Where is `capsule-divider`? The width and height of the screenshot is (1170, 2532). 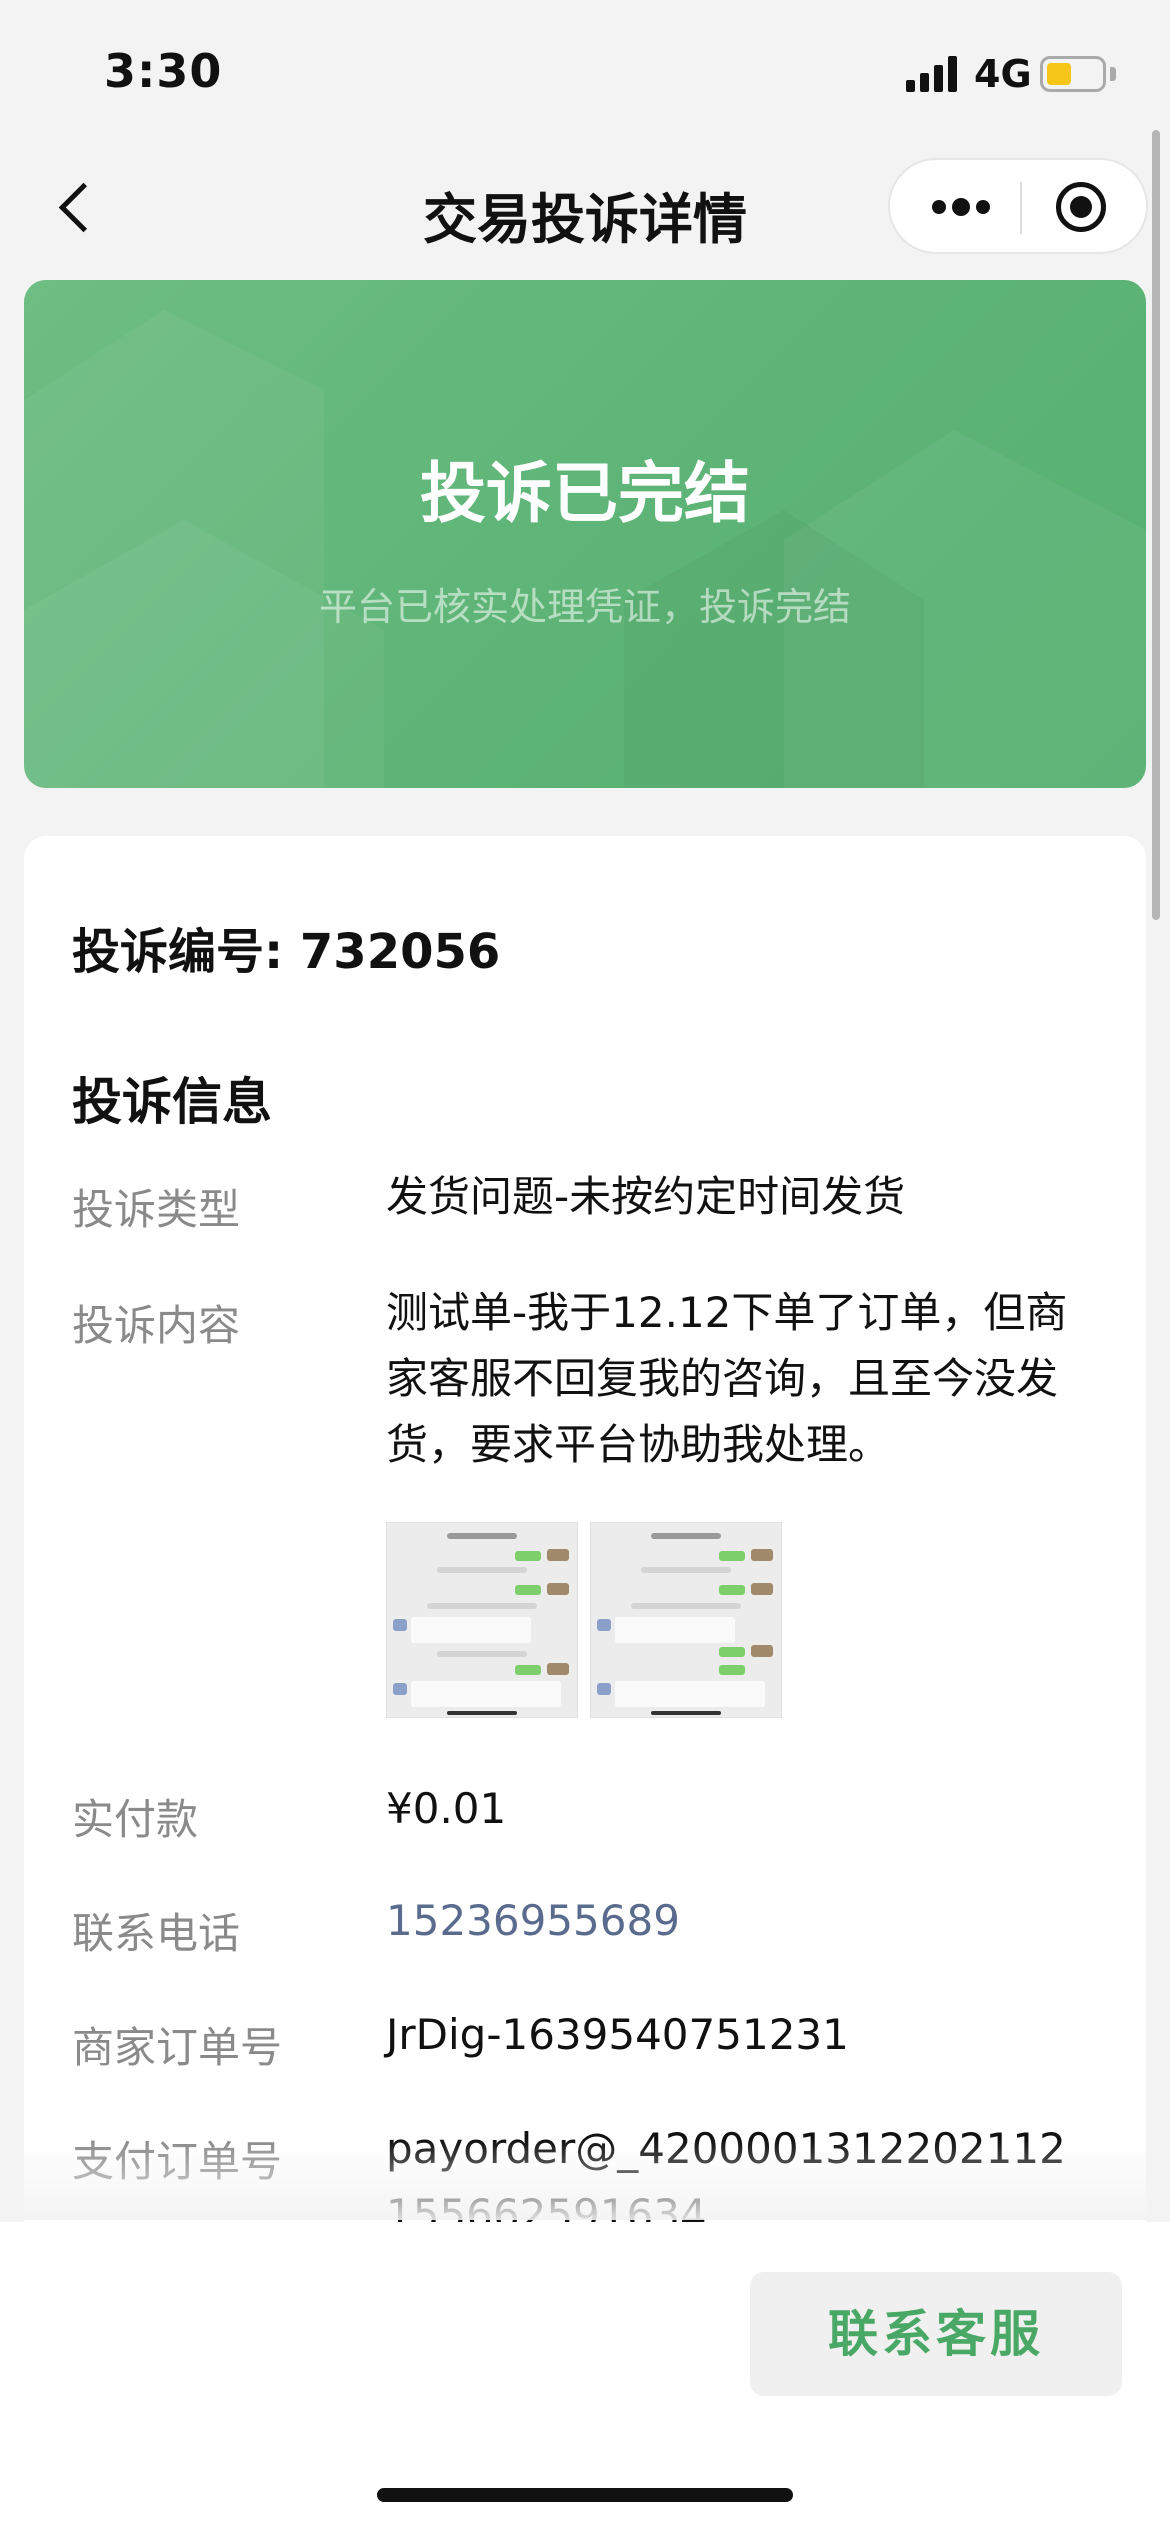
capsule-divider is located at coordinates (1021, 208).